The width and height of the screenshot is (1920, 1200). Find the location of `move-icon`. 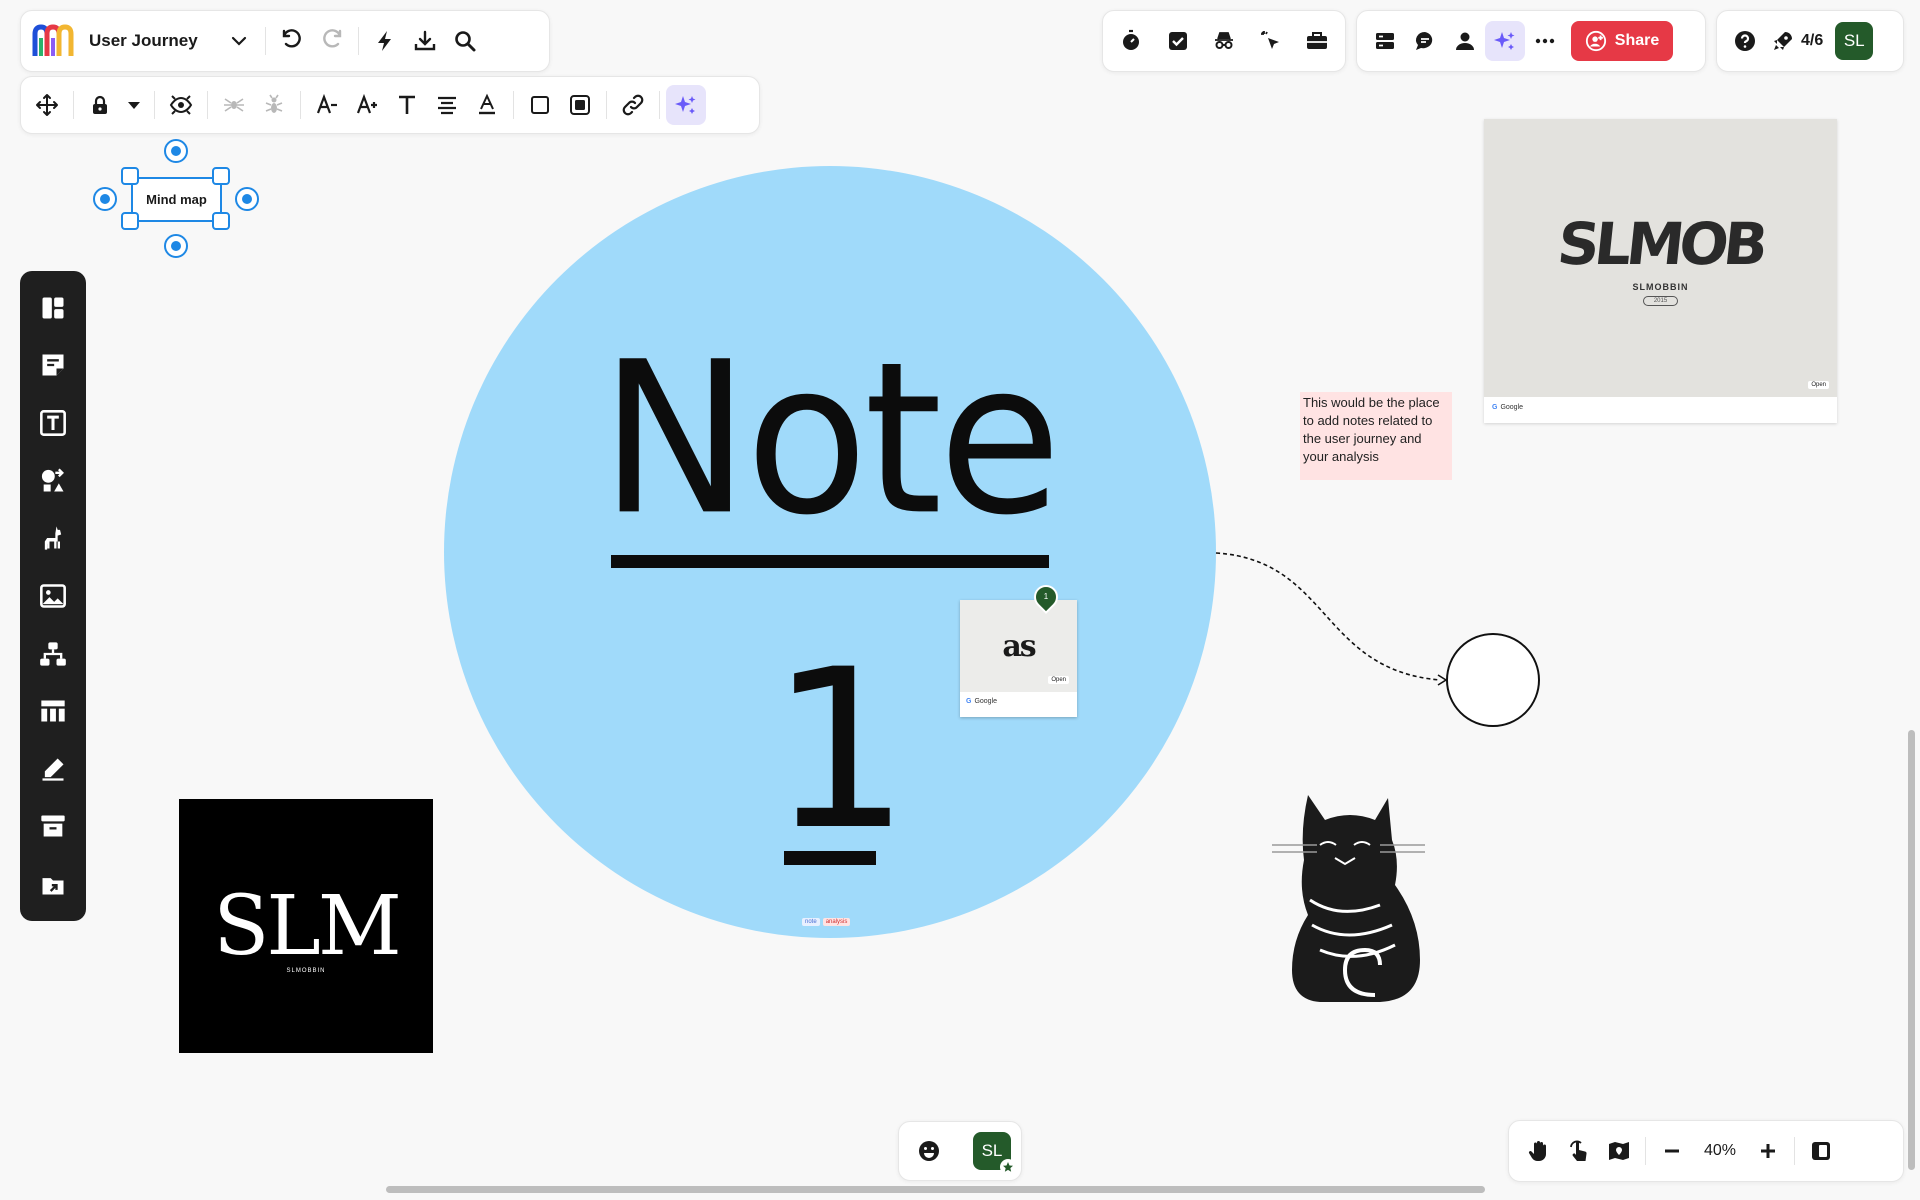

move-icon is located at coordinates (47, 105).